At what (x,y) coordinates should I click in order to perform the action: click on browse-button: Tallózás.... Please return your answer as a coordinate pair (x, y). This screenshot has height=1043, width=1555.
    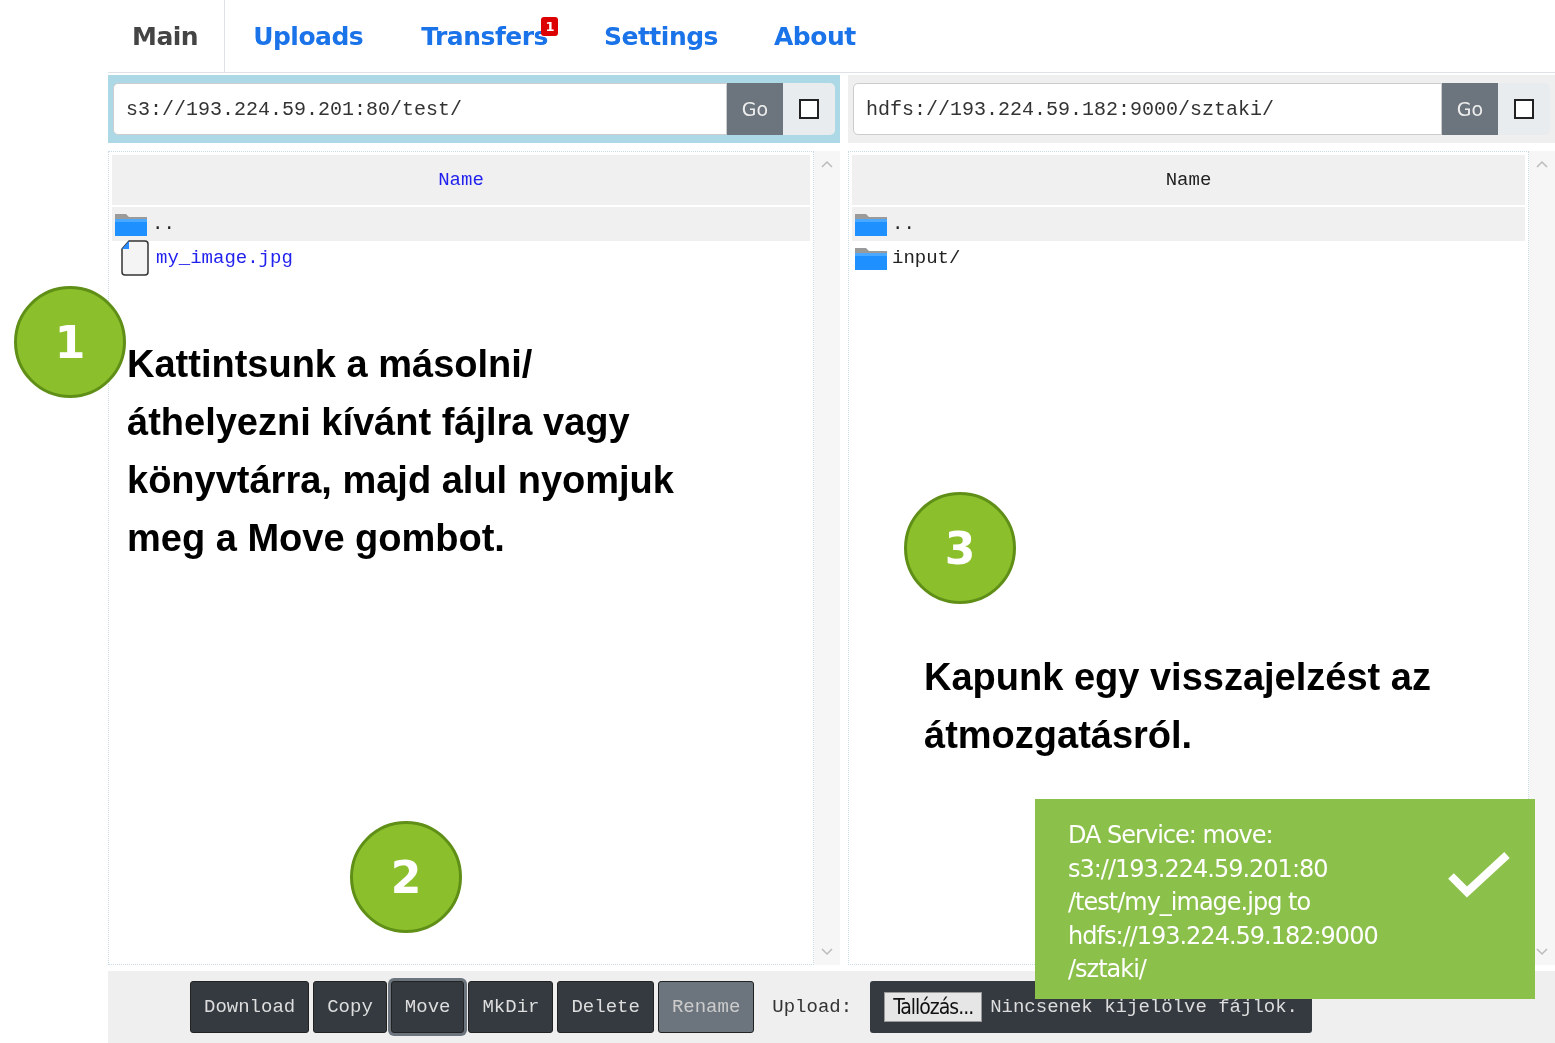
    Looking at the image, I should click on (933, 1007).